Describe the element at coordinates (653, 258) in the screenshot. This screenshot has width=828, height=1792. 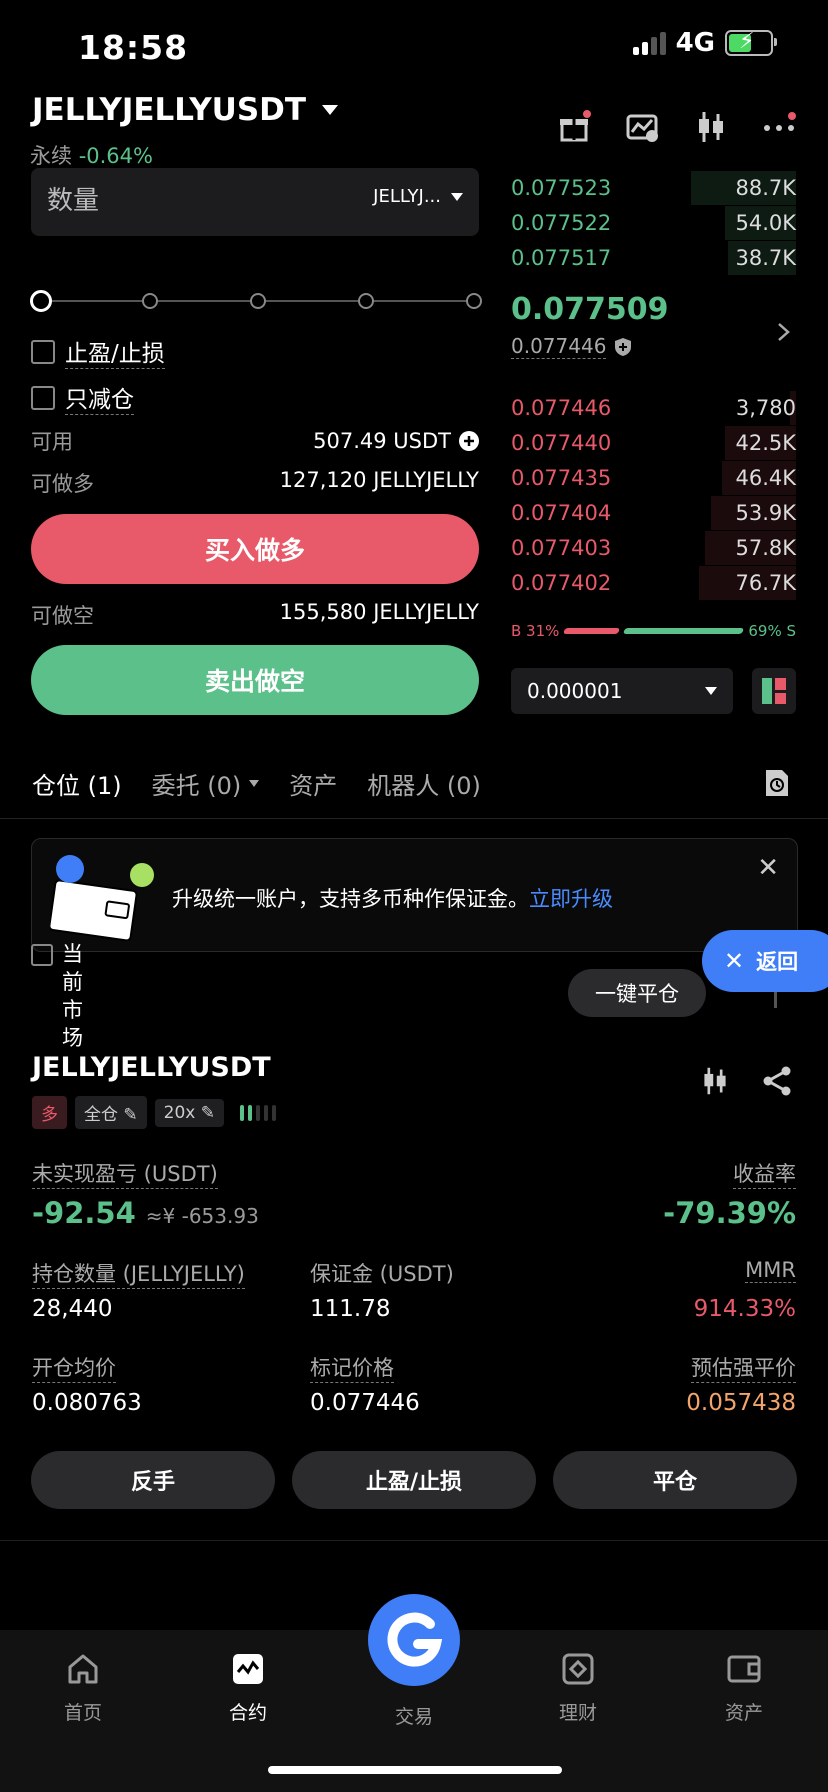
I see `ask-row: 0.077517 38.7K` at that location.